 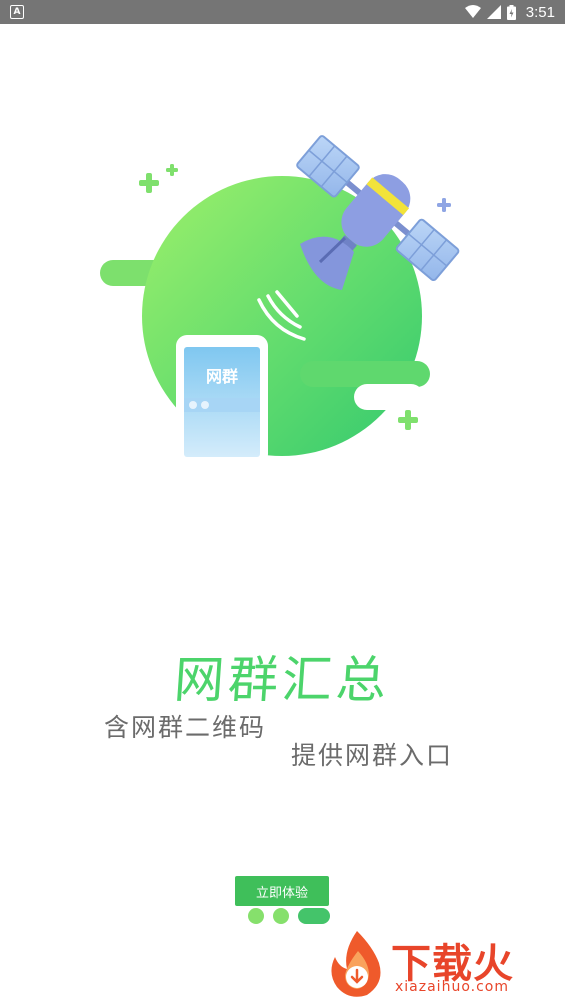 I want to click on sparkle-blue-icon, so click(x=444, y=205).